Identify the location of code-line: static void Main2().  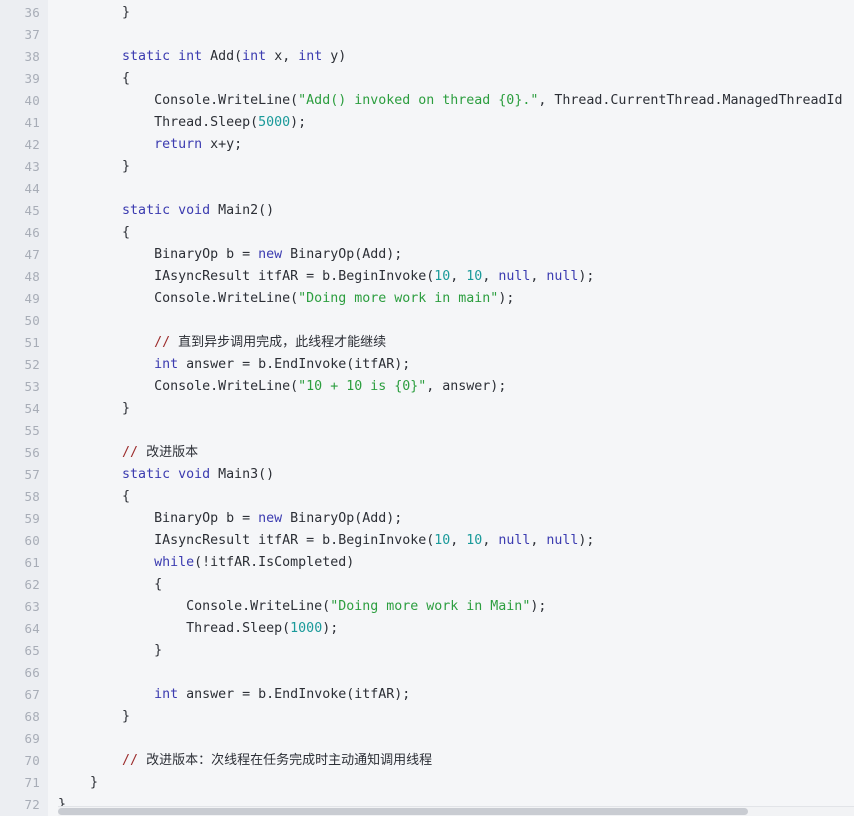
(451, 211).